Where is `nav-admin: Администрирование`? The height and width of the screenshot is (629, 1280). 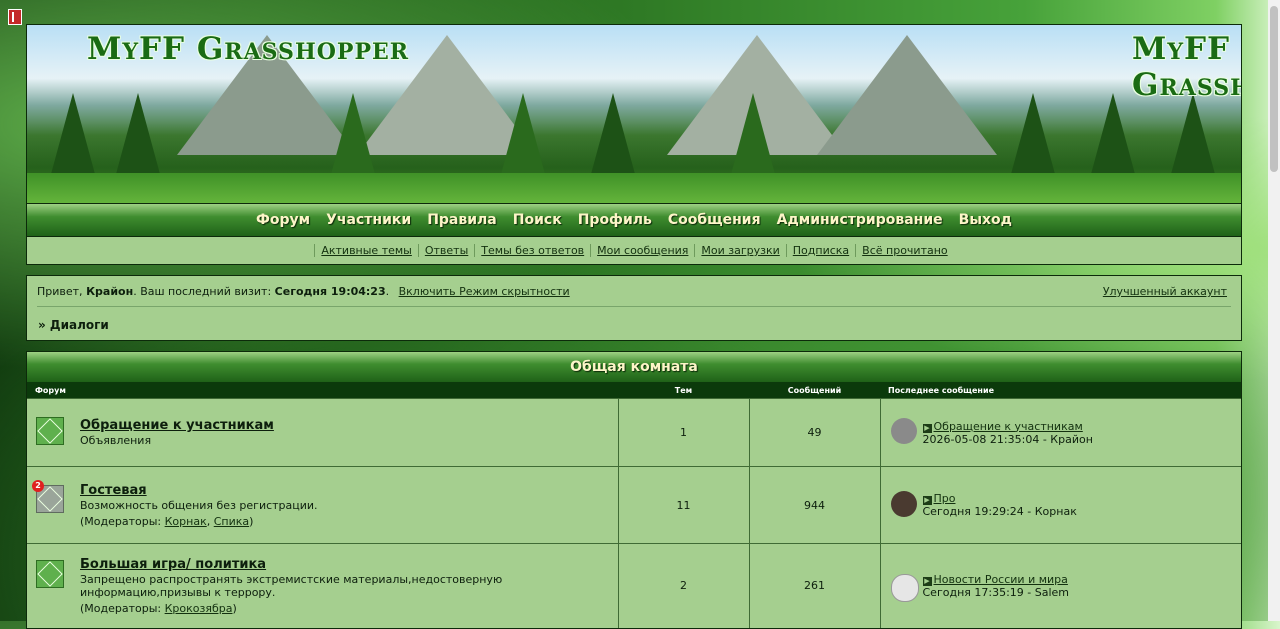 nav-admin: Администрирование is located at coordinates (860, 220).